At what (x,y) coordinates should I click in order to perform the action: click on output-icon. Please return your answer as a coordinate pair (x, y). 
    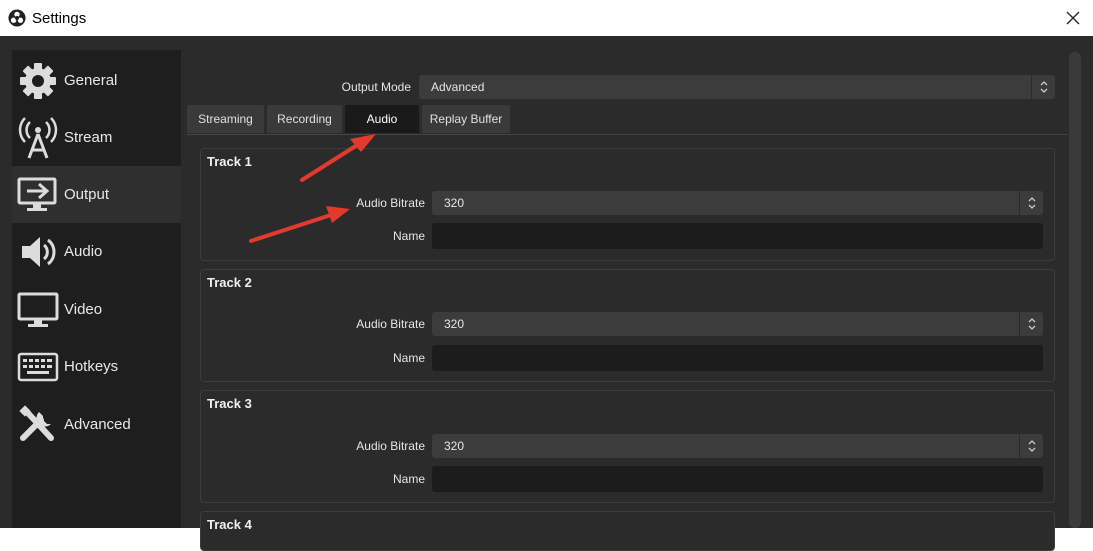
    Looking at the image, I should click on (38, 195).